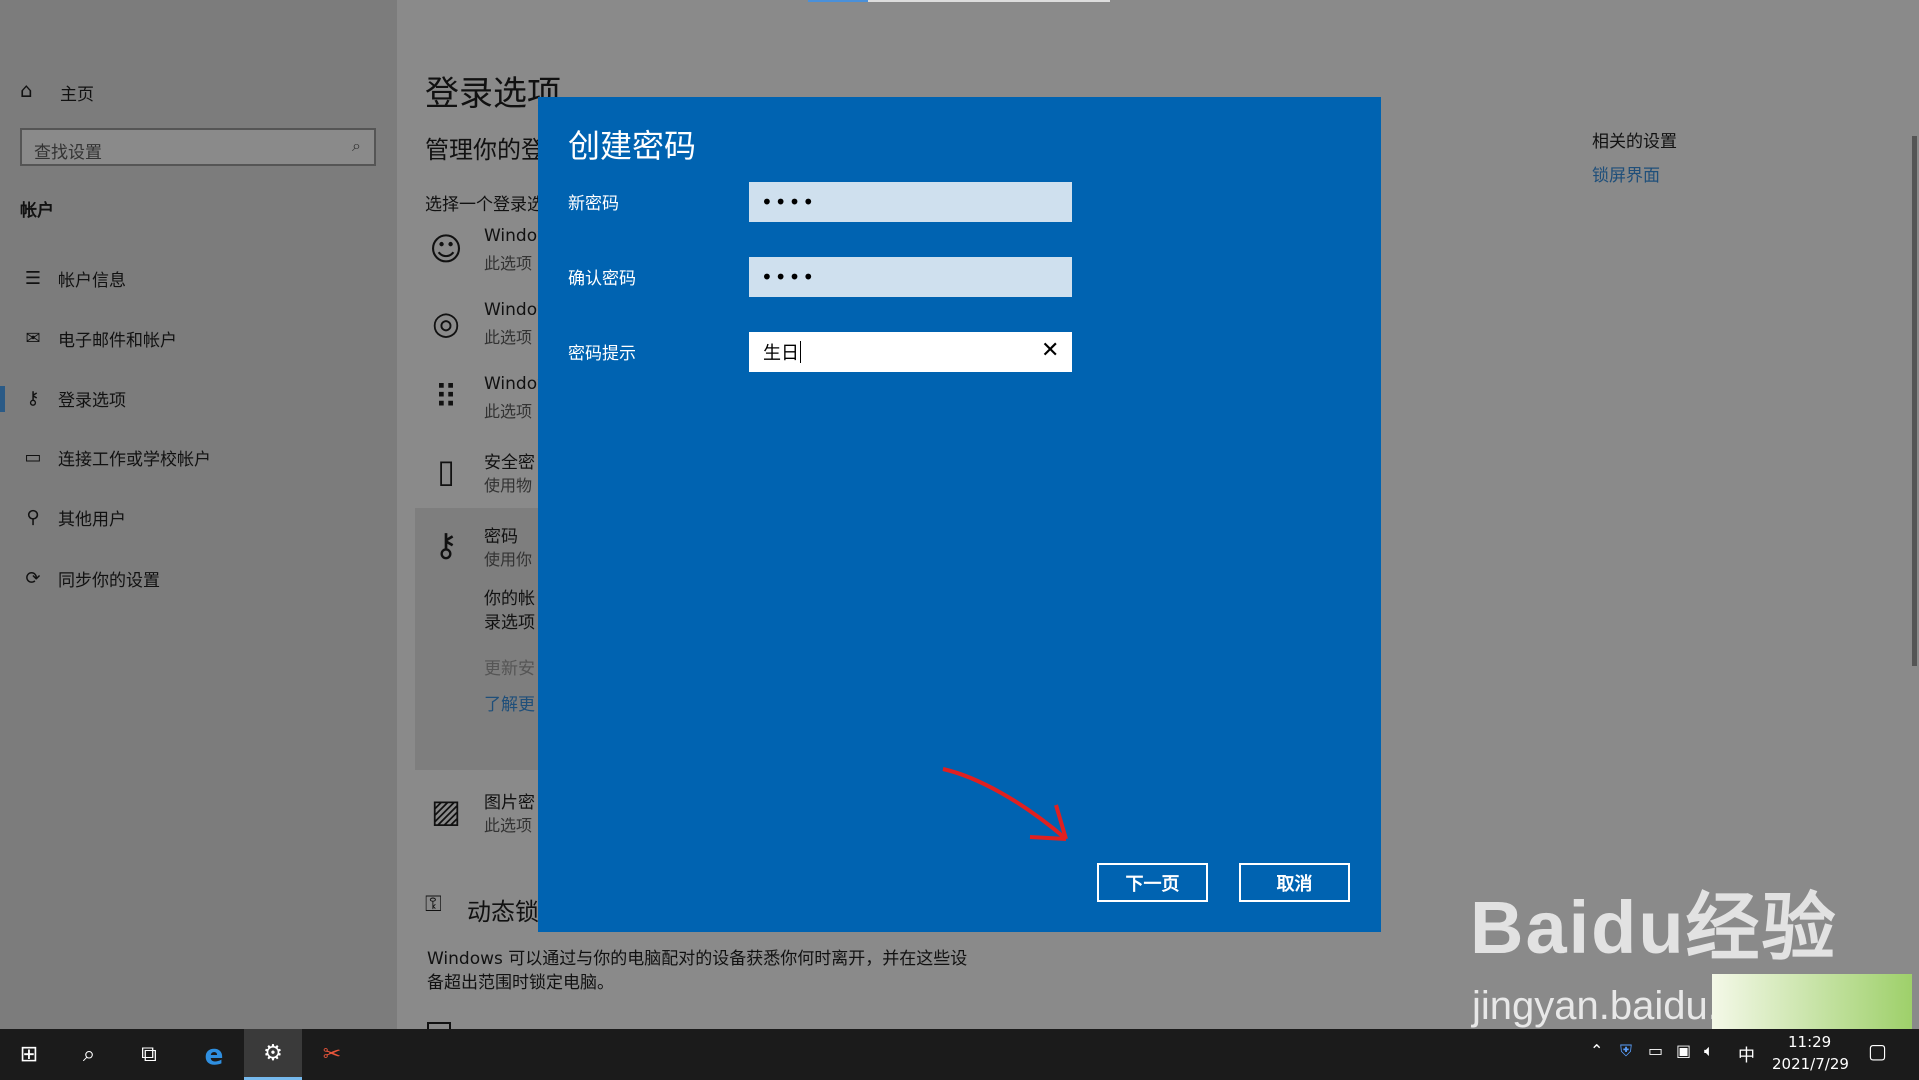  Describe the element at coordinates (1050, 350) in the screenshot. I see `clear-icon: ✕` at that location.